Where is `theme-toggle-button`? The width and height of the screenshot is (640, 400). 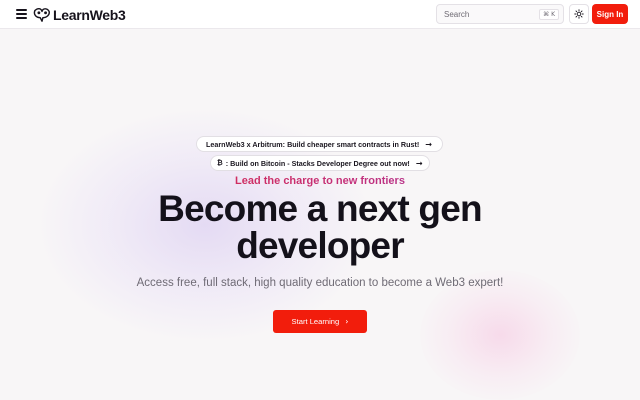 theme-toggle-button is located at coordinates (579, 14).